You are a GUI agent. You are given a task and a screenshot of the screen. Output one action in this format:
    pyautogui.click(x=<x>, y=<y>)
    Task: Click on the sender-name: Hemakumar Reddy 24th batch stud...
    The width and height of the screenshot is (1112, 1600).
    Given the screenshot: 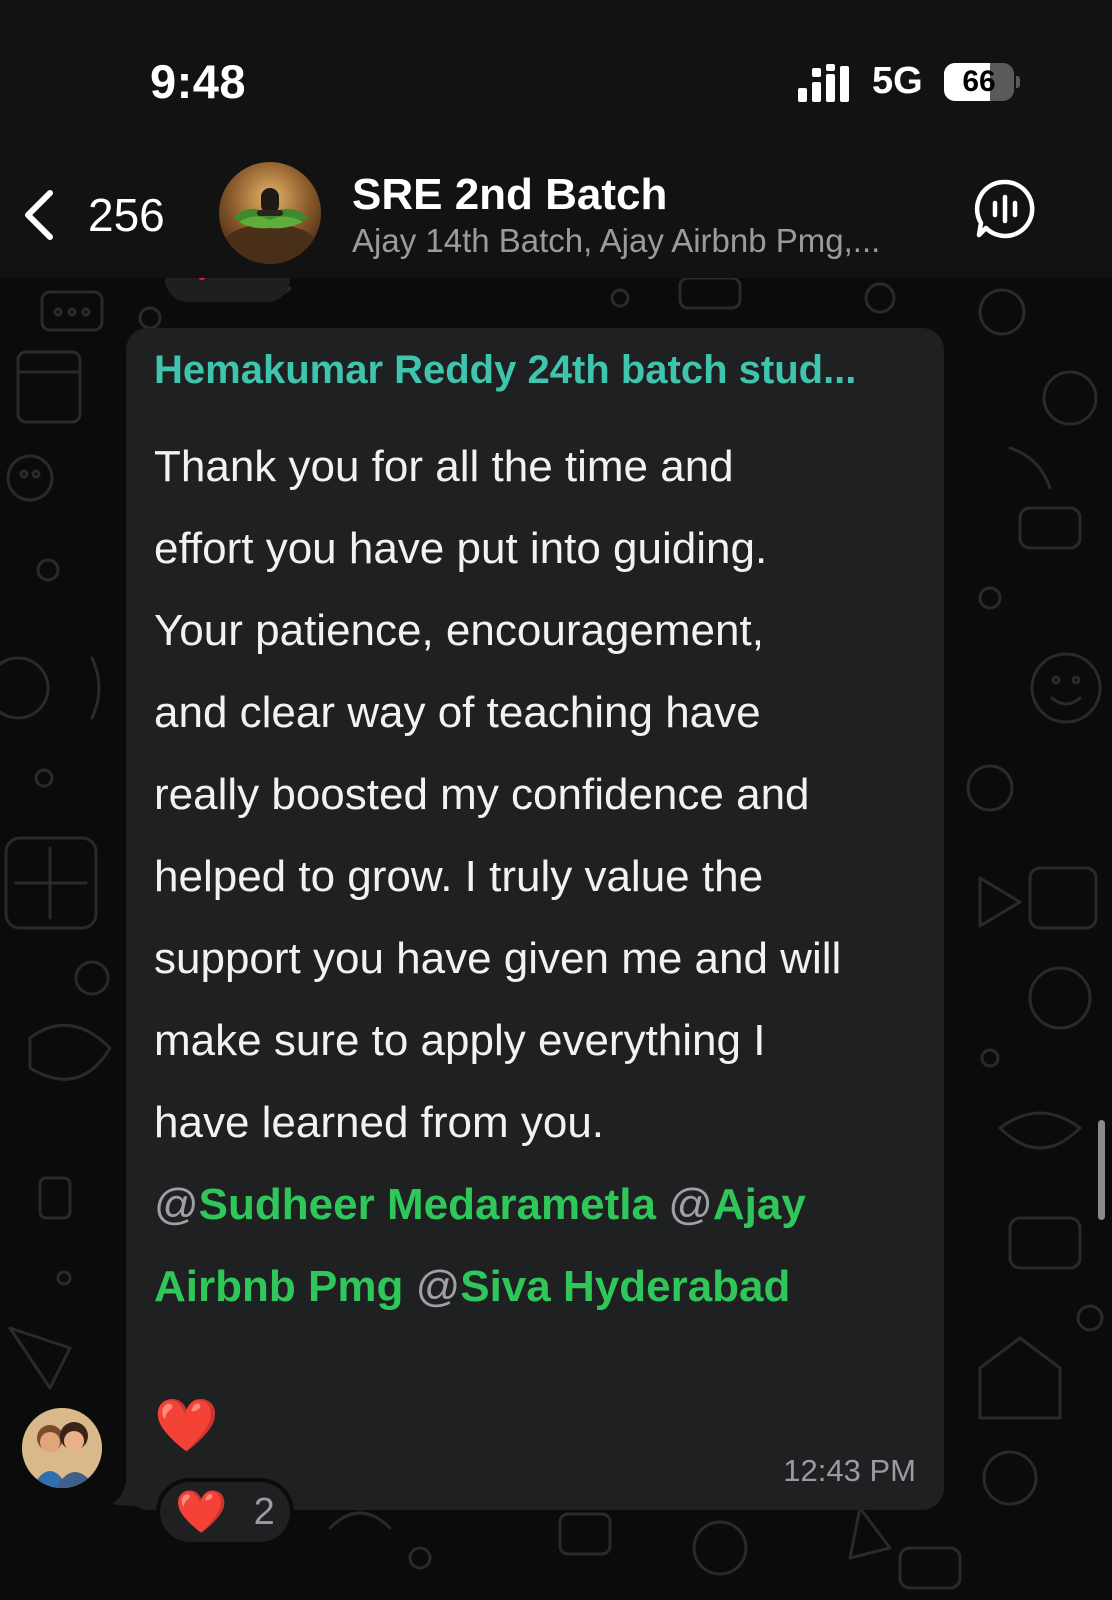 What is the action you would take?
    pyautogui.click(x=505, y=370)
    